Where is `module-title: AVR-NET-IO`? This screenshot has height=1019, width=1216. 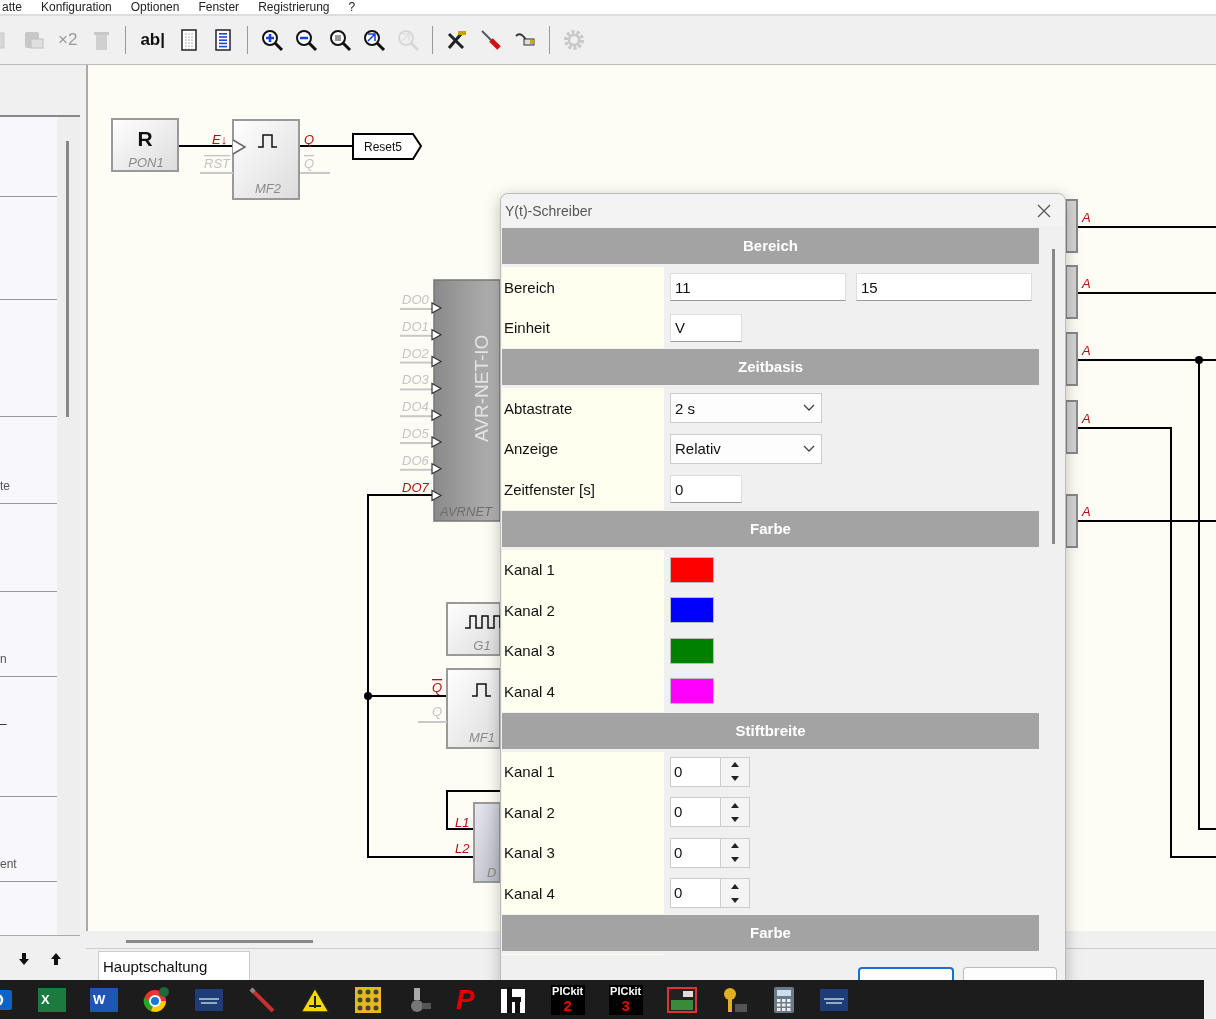 module-title: AVR-NET-IO is located at coordinates (481, 388).